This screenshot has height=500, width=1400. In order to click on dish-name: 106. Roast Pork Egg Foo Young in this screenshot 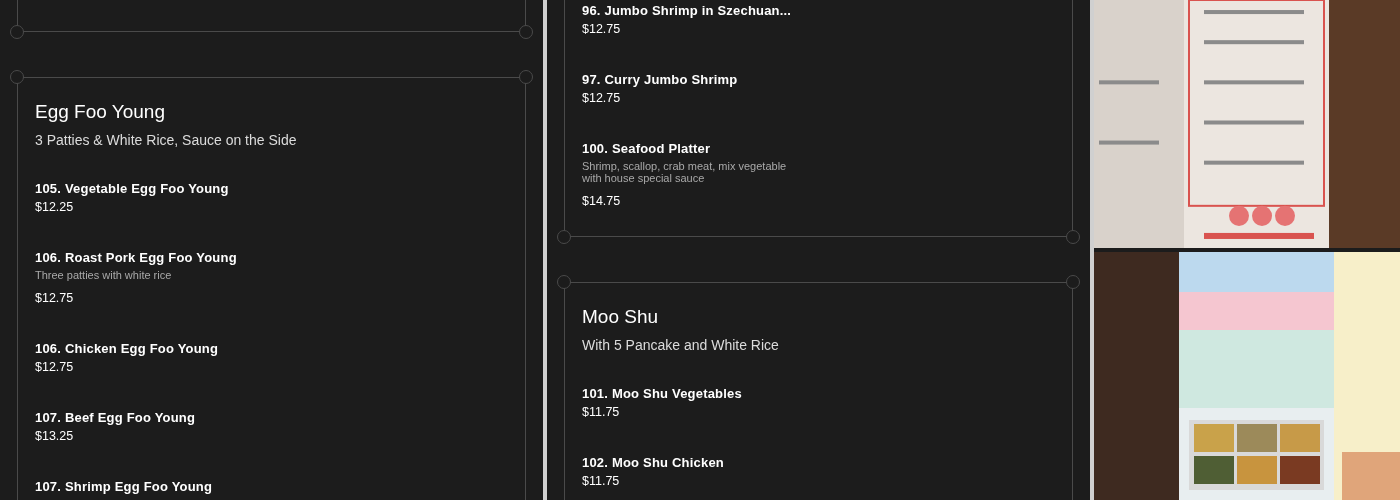, I will do `click(136, 258)`.